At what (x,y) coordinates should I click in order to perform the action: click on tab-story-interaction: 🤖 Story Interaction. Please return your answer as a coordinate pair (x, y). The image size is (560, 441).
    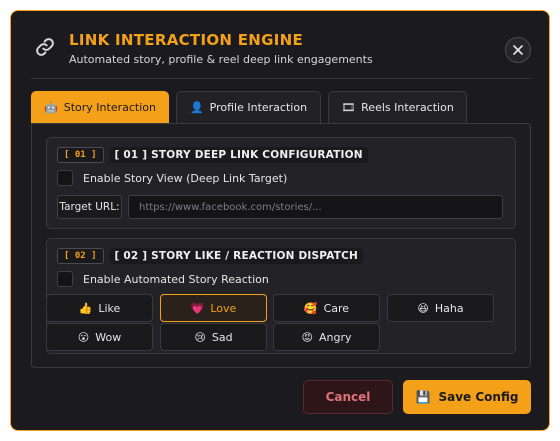
    Looking at the image, I should click on (100, 107).